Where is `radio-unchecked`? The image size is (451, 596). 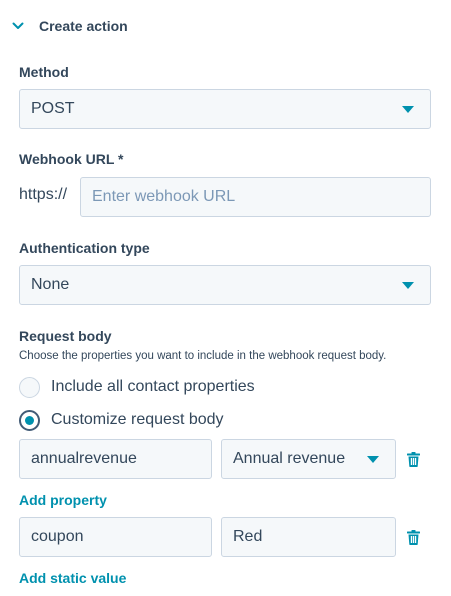
radio-unchecked is located at coordinates (29, 387).